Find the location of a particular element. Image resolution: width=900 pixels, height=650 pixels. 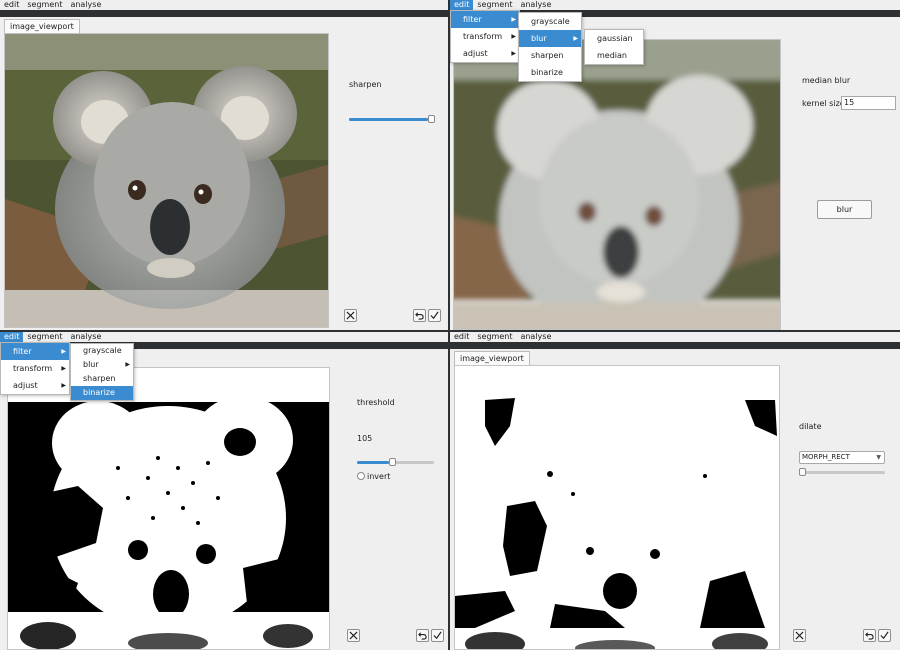

dilate-slider is located at coordinates (842, 472).